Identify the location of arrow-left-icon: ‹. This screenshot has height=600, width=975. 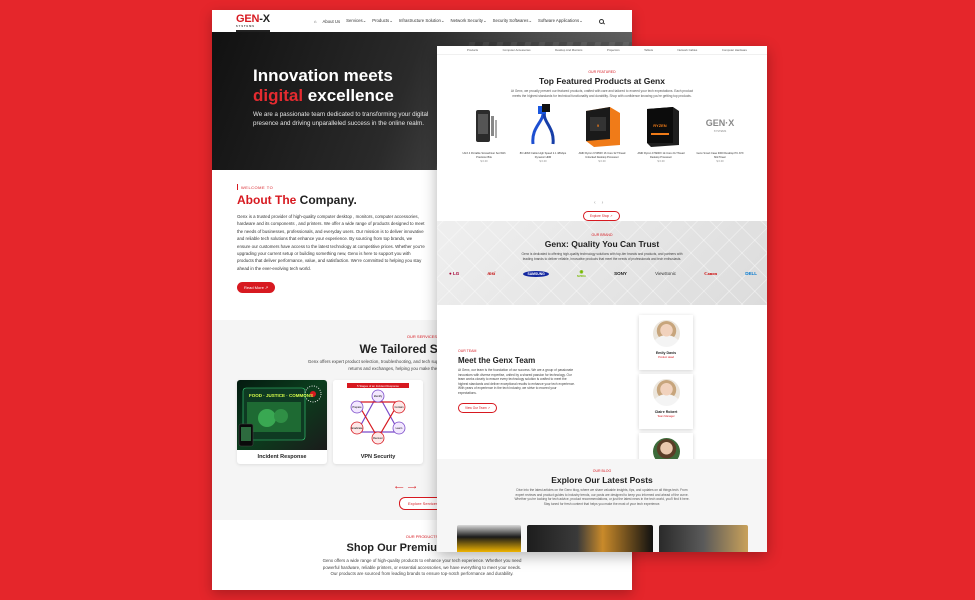
(598, 203).